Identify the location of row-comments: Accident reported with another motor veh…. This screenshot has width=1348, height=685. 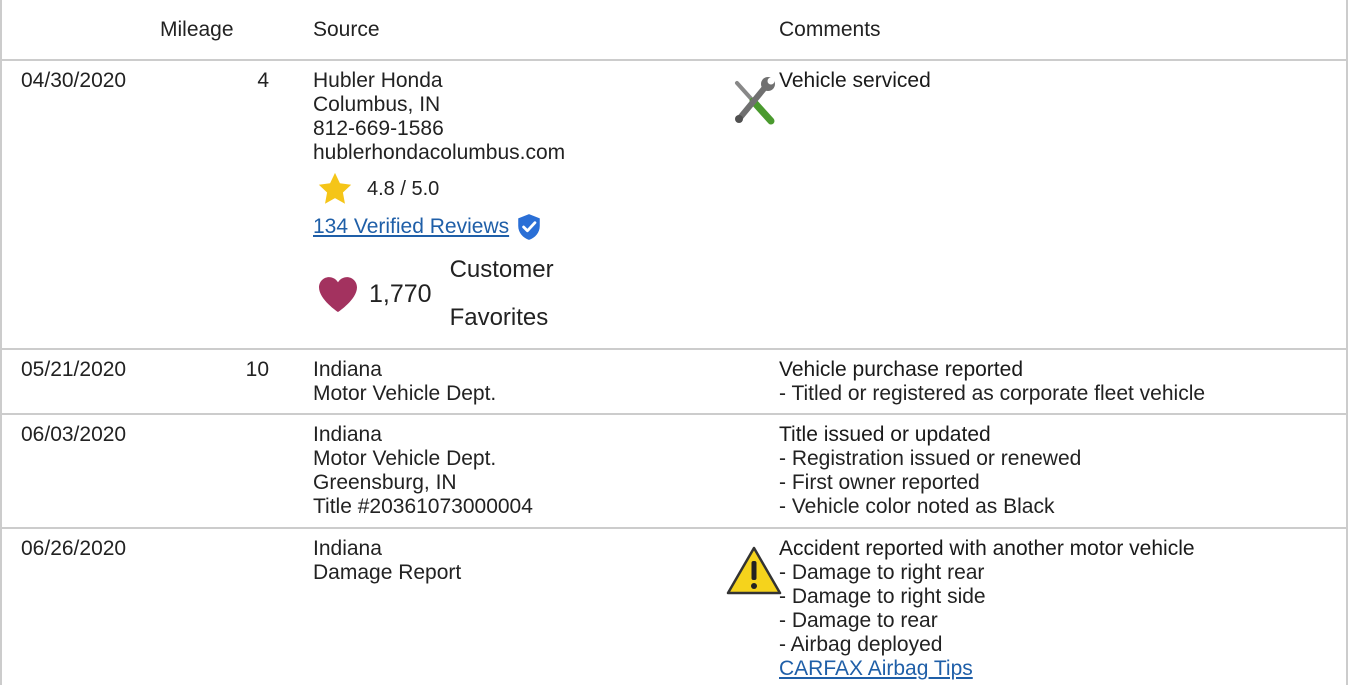
(987, 609).